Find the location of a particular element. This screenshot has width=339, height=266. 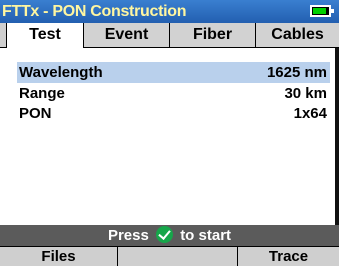

status-suffix: to start is located at coordinates (206, 235).